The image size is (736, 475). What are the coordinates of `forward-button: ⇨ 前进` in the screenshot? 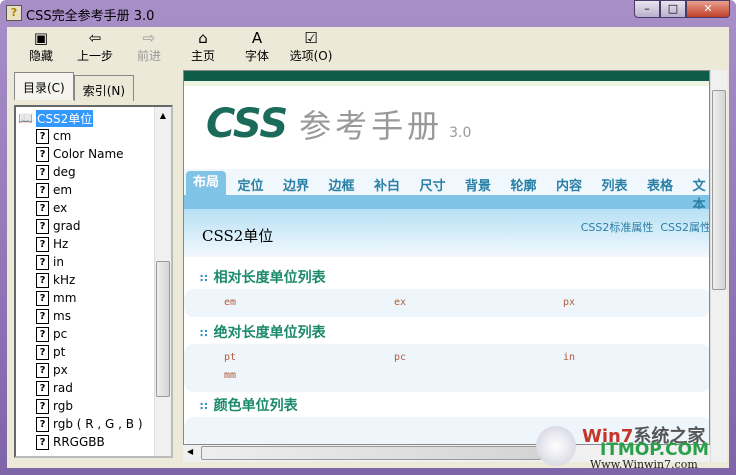 It's located at (149, 49).